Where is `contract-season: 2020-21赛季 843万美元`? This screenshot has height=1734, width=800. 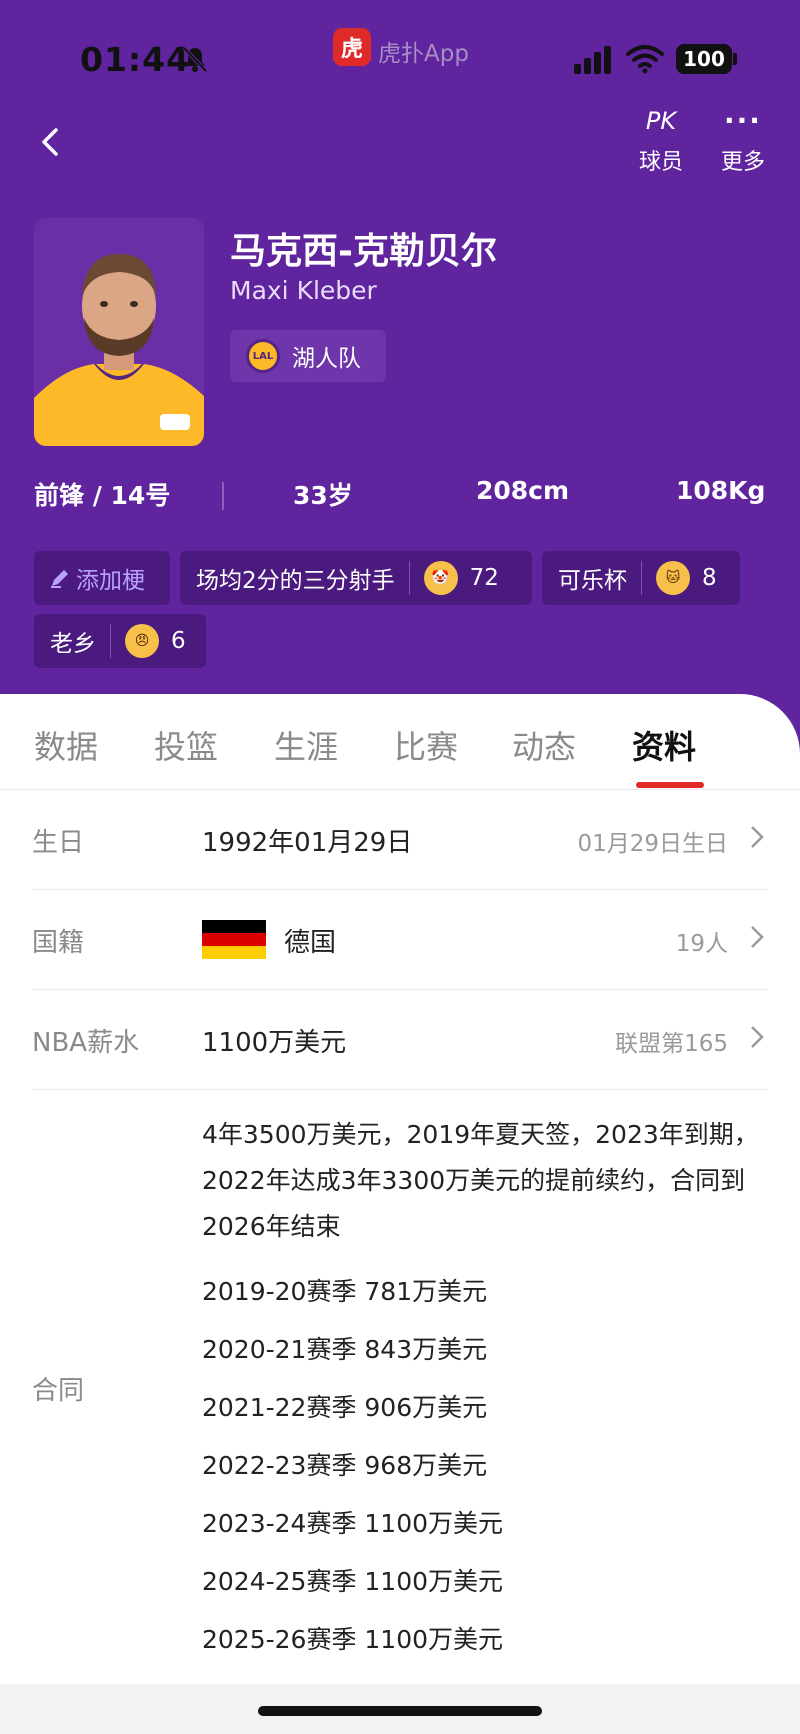 contract-season: 2020-21赛季 843万美元 is located at coordinates (345, 1349).